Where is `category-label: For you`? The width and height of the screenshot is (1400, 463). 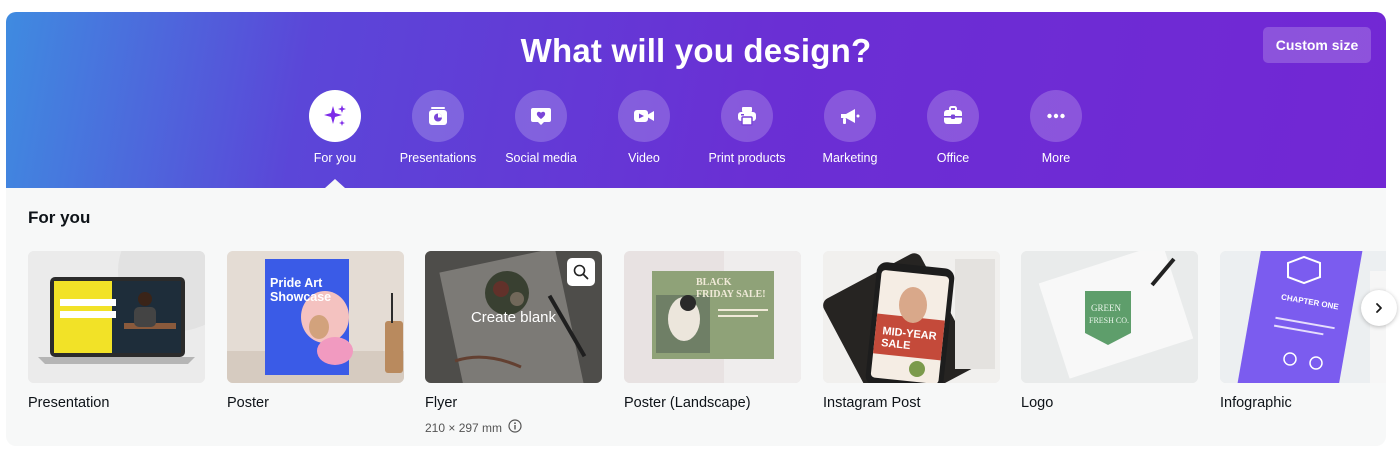
category-label: For you is located at coordinates (335, 158).